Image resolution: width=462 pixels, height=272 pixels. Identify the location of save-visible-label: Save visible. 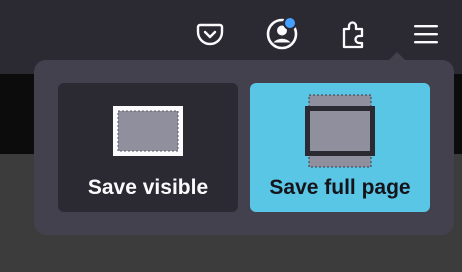
(148, 187).